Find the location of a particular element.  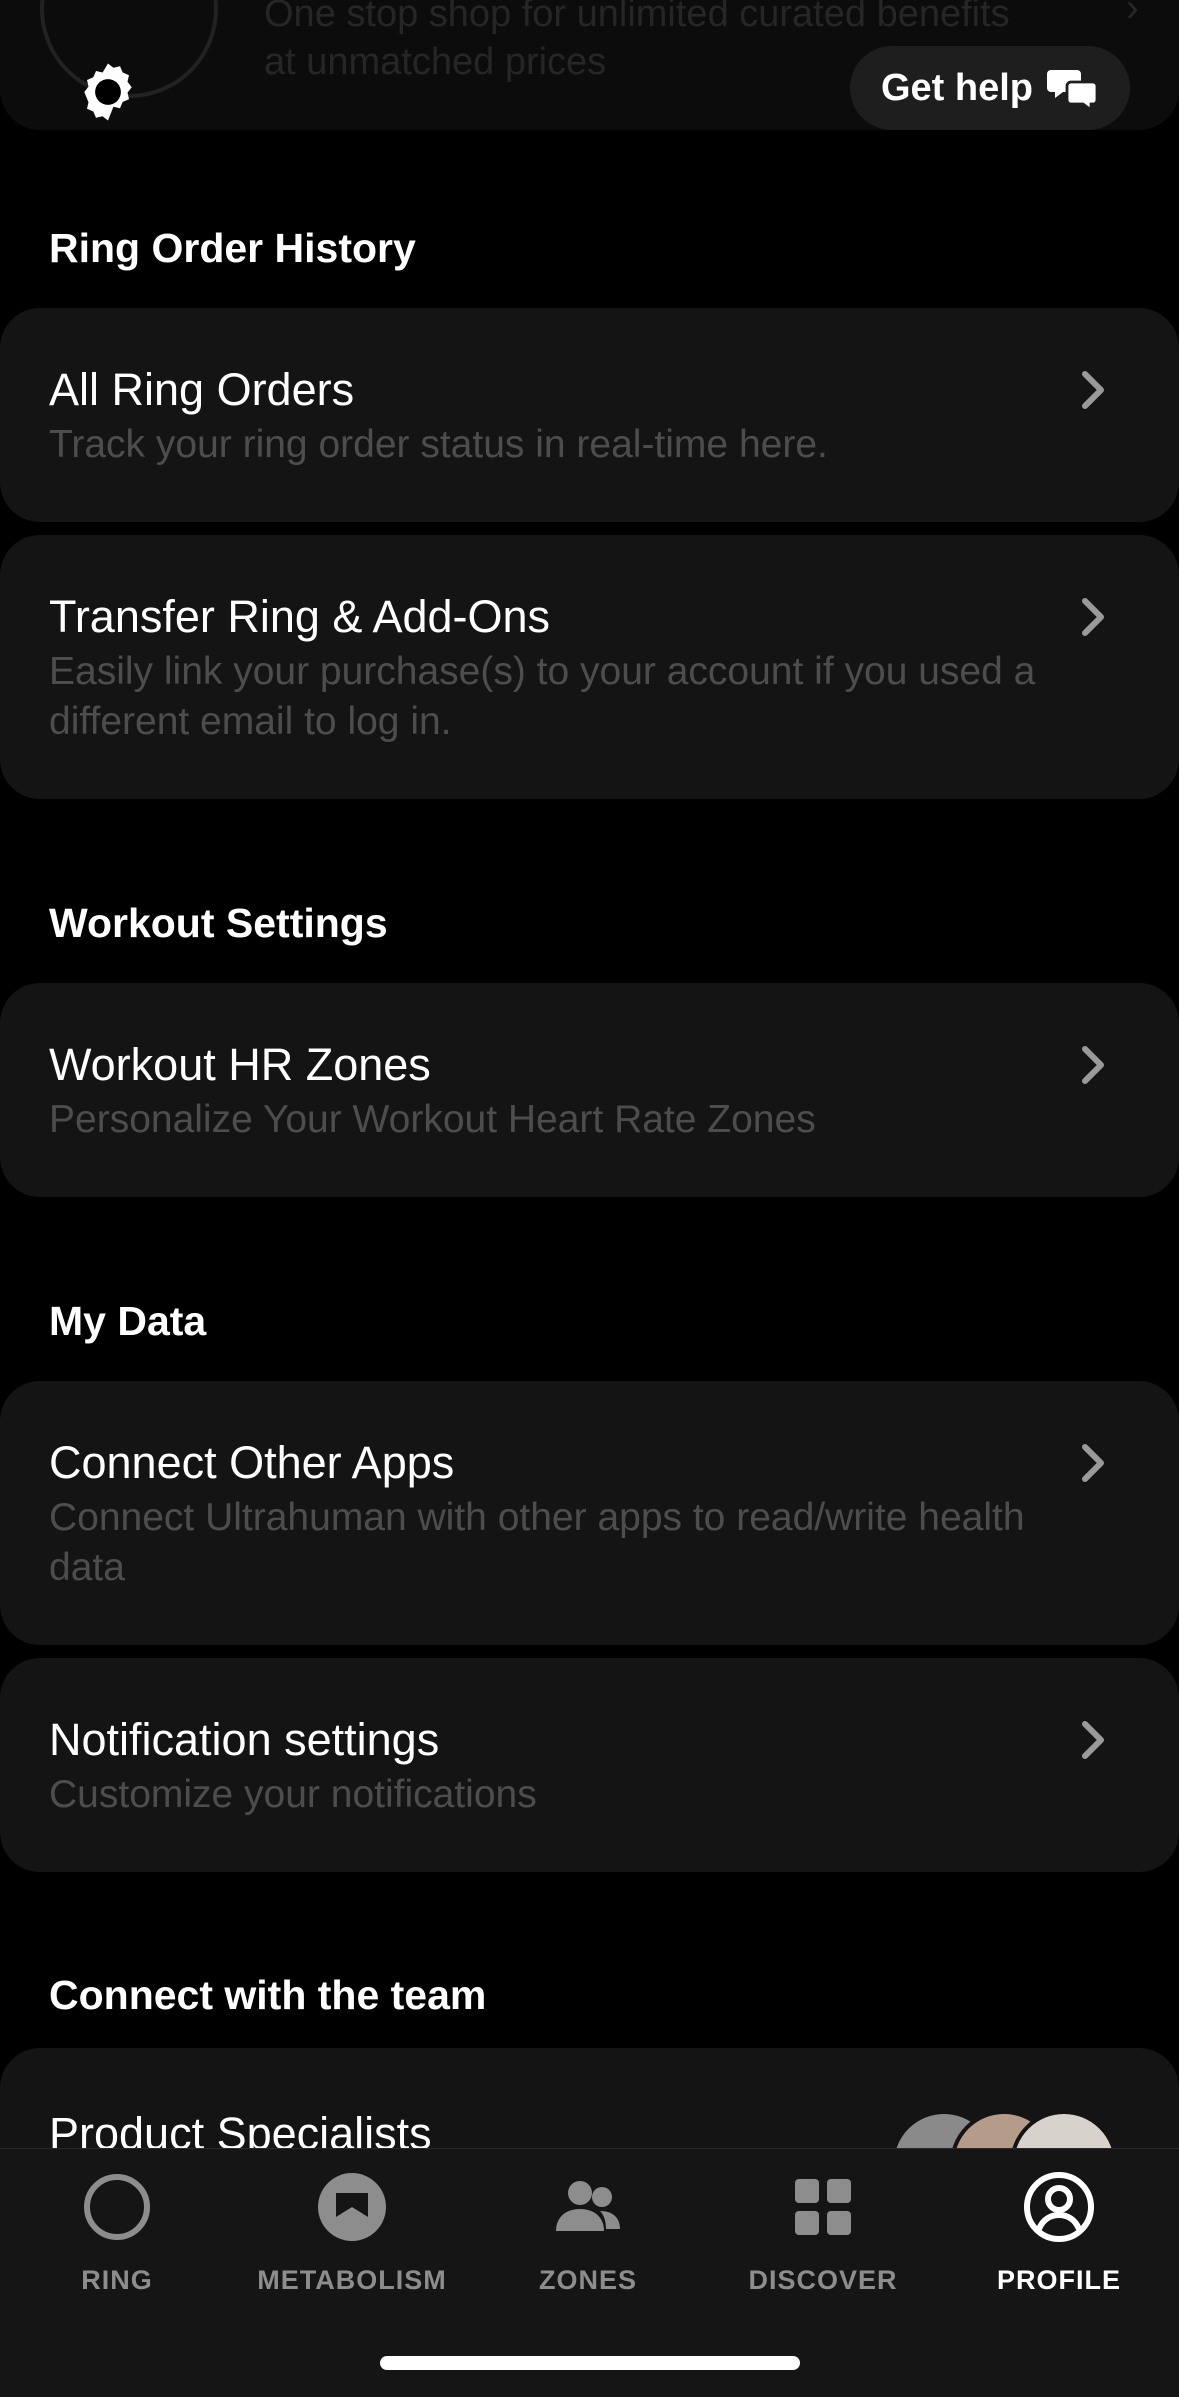

home-indicator is located at coordinates (590, 2363).